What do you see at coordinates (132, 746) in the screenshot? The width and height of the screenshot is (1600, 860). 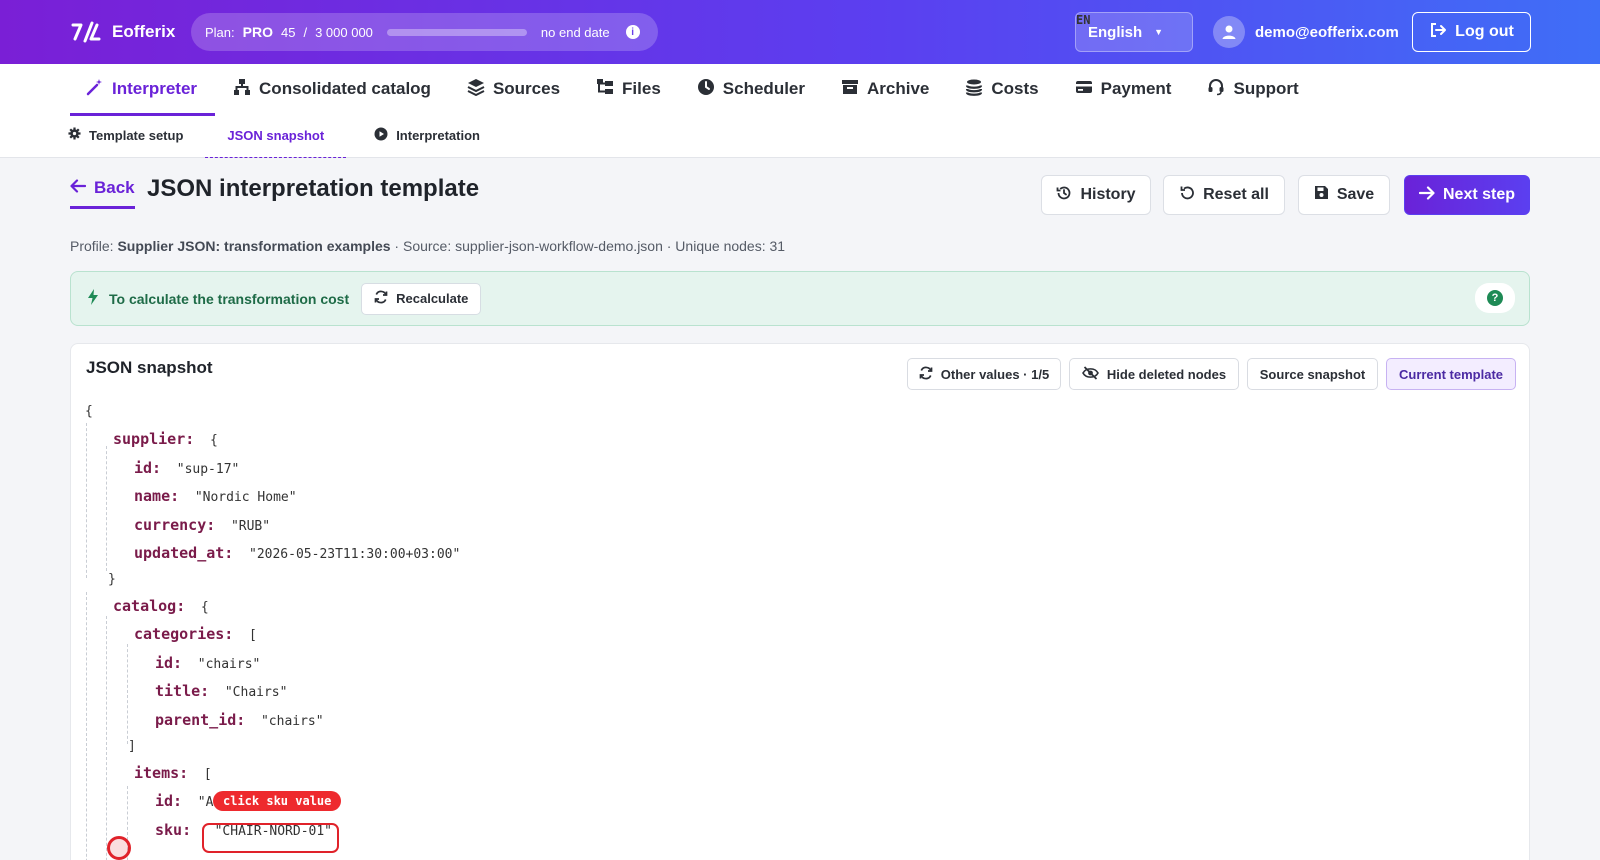 I see `json-bracket: ]` at bounding box center [132, 746].